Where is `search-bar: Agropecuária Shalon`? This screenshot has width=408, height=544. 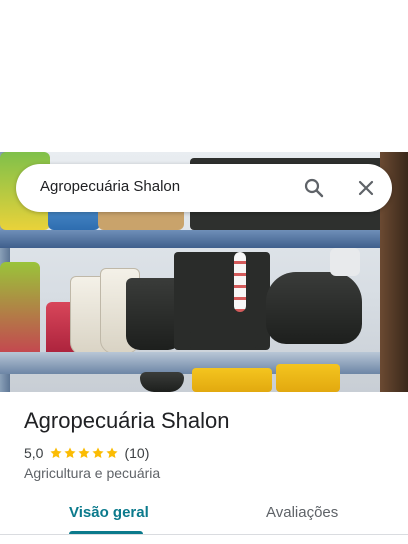
search-bar: Agropecuária Shalon is located at coordinates (204, 188).